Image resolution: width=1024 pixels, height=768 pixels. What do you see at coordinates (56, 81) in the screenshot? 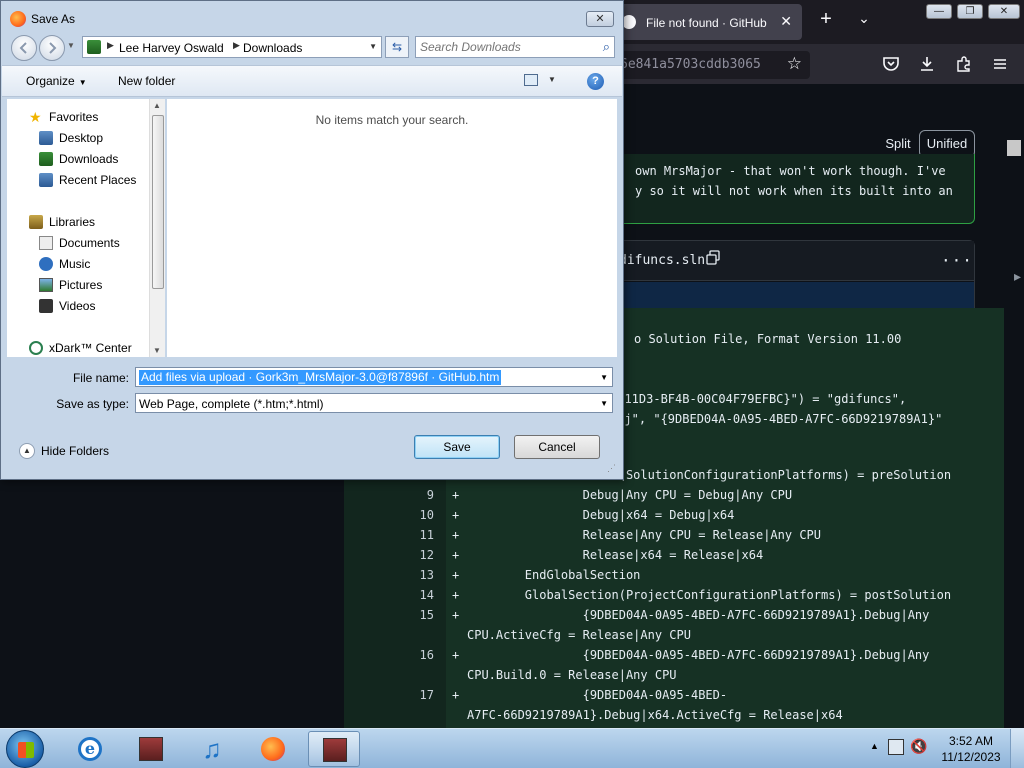
I see `organize-menu: Organize ▼` at bounding box center [56, 81].